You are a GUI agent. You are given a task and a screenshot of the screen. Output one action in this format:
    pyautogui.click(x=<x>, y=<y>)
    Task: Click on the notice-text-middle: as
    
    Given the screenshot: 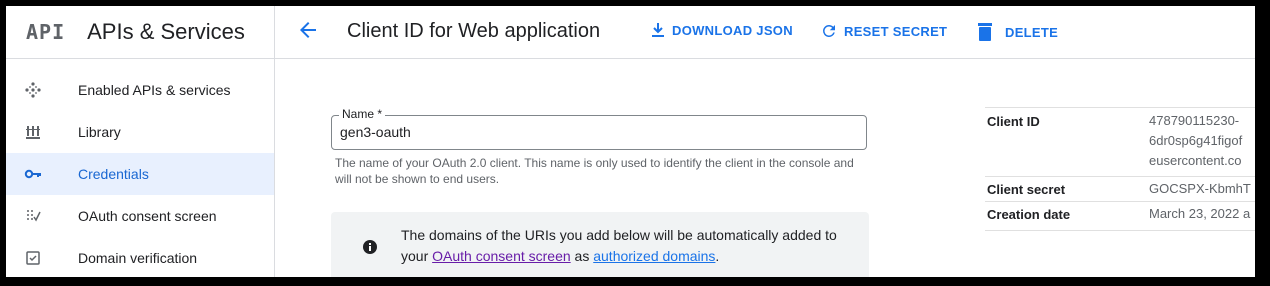 What is the action you would take?
    pyautogui.click(x=582, y=256)
    